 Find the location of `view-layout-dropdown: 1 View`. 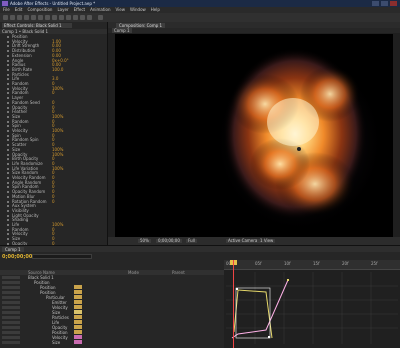

view-layout-dropdown: 1 View is located at coordinates (267, 241).